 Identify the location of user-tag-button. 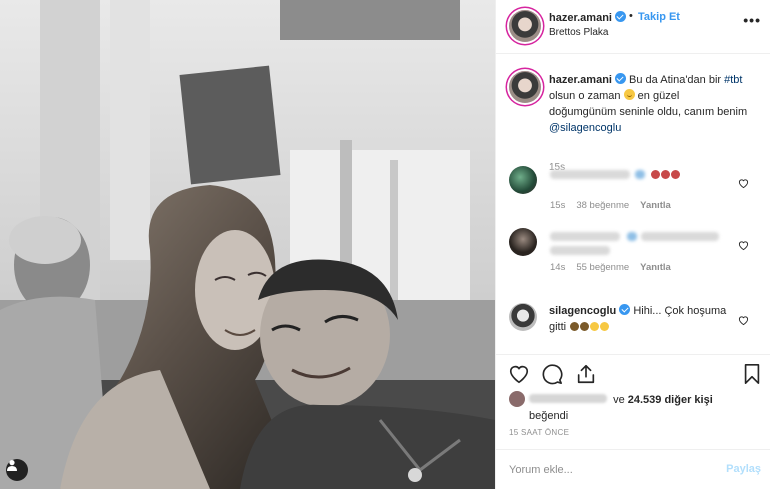
(17, 470).